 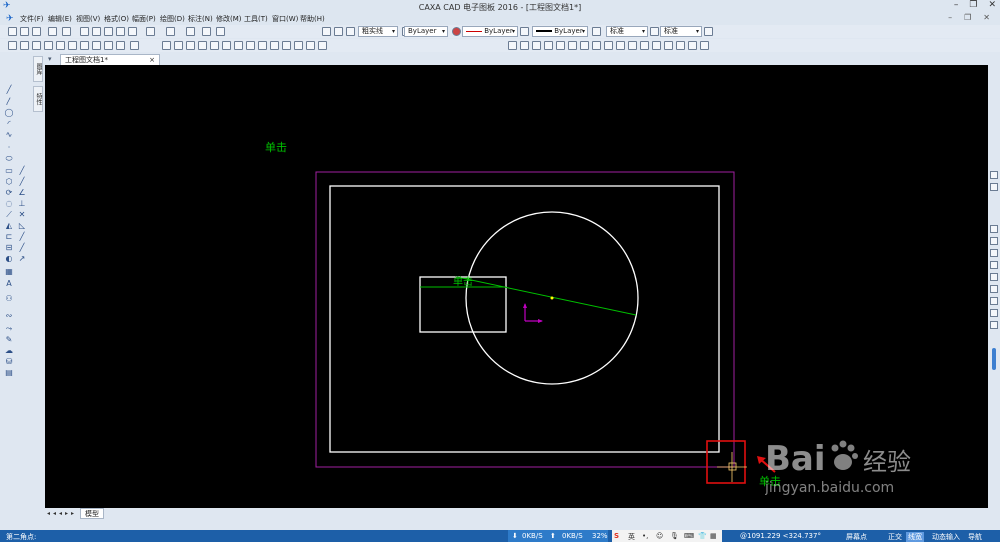 What do you see at coordinates (22, 182) in the screenshot?
I see `tangent-line-tool-icon: ╱` at bounding box center [22, 182].